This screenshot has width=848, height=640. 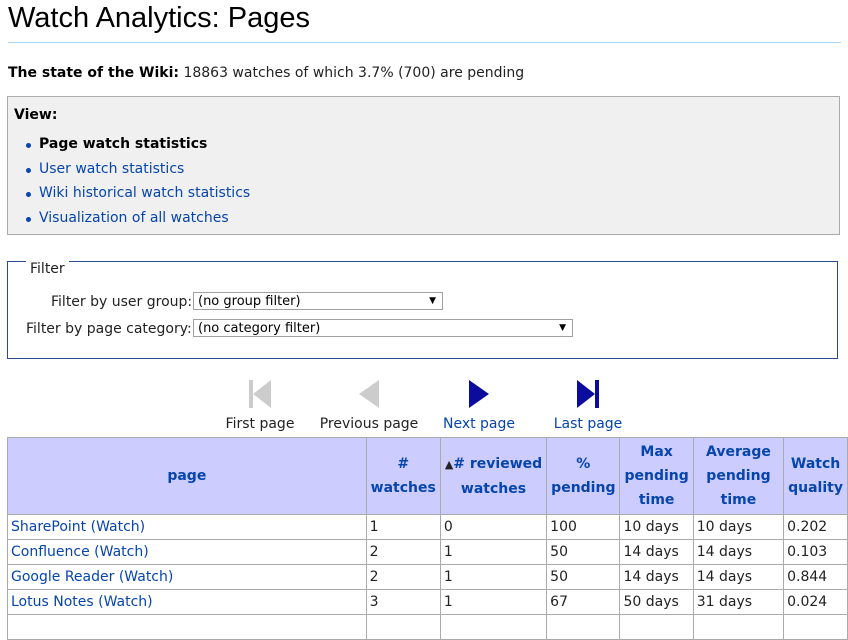 What do you see at coordinates (137, 147) in the screenshot?
I see `view-item-page-watch-statistics: Page watch statistics` at bounding box center [137, 147].